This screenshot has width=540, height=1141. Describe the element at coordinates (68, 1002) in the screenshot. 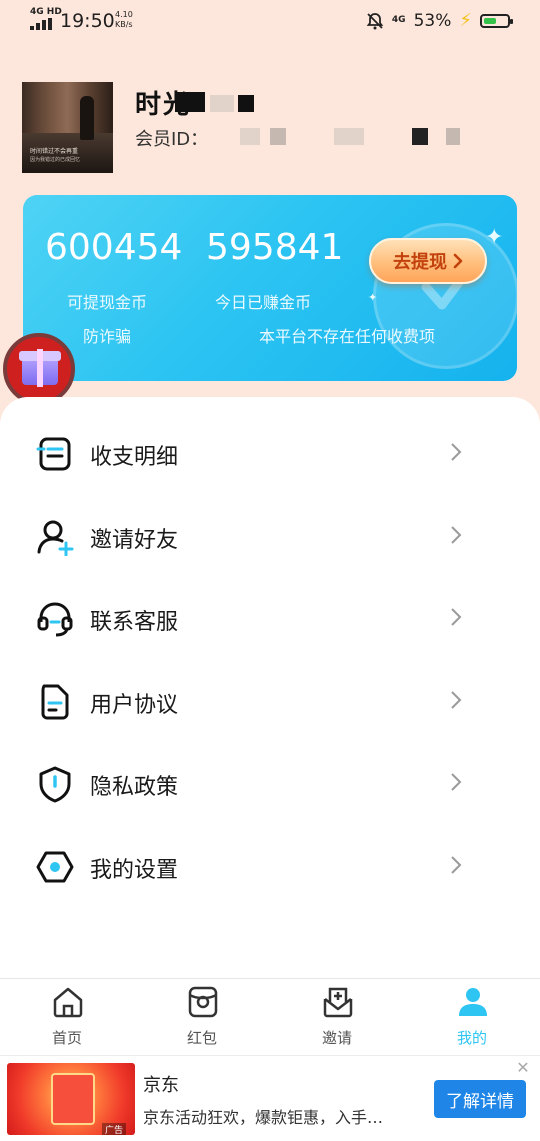

I see `home-icon` at that location.